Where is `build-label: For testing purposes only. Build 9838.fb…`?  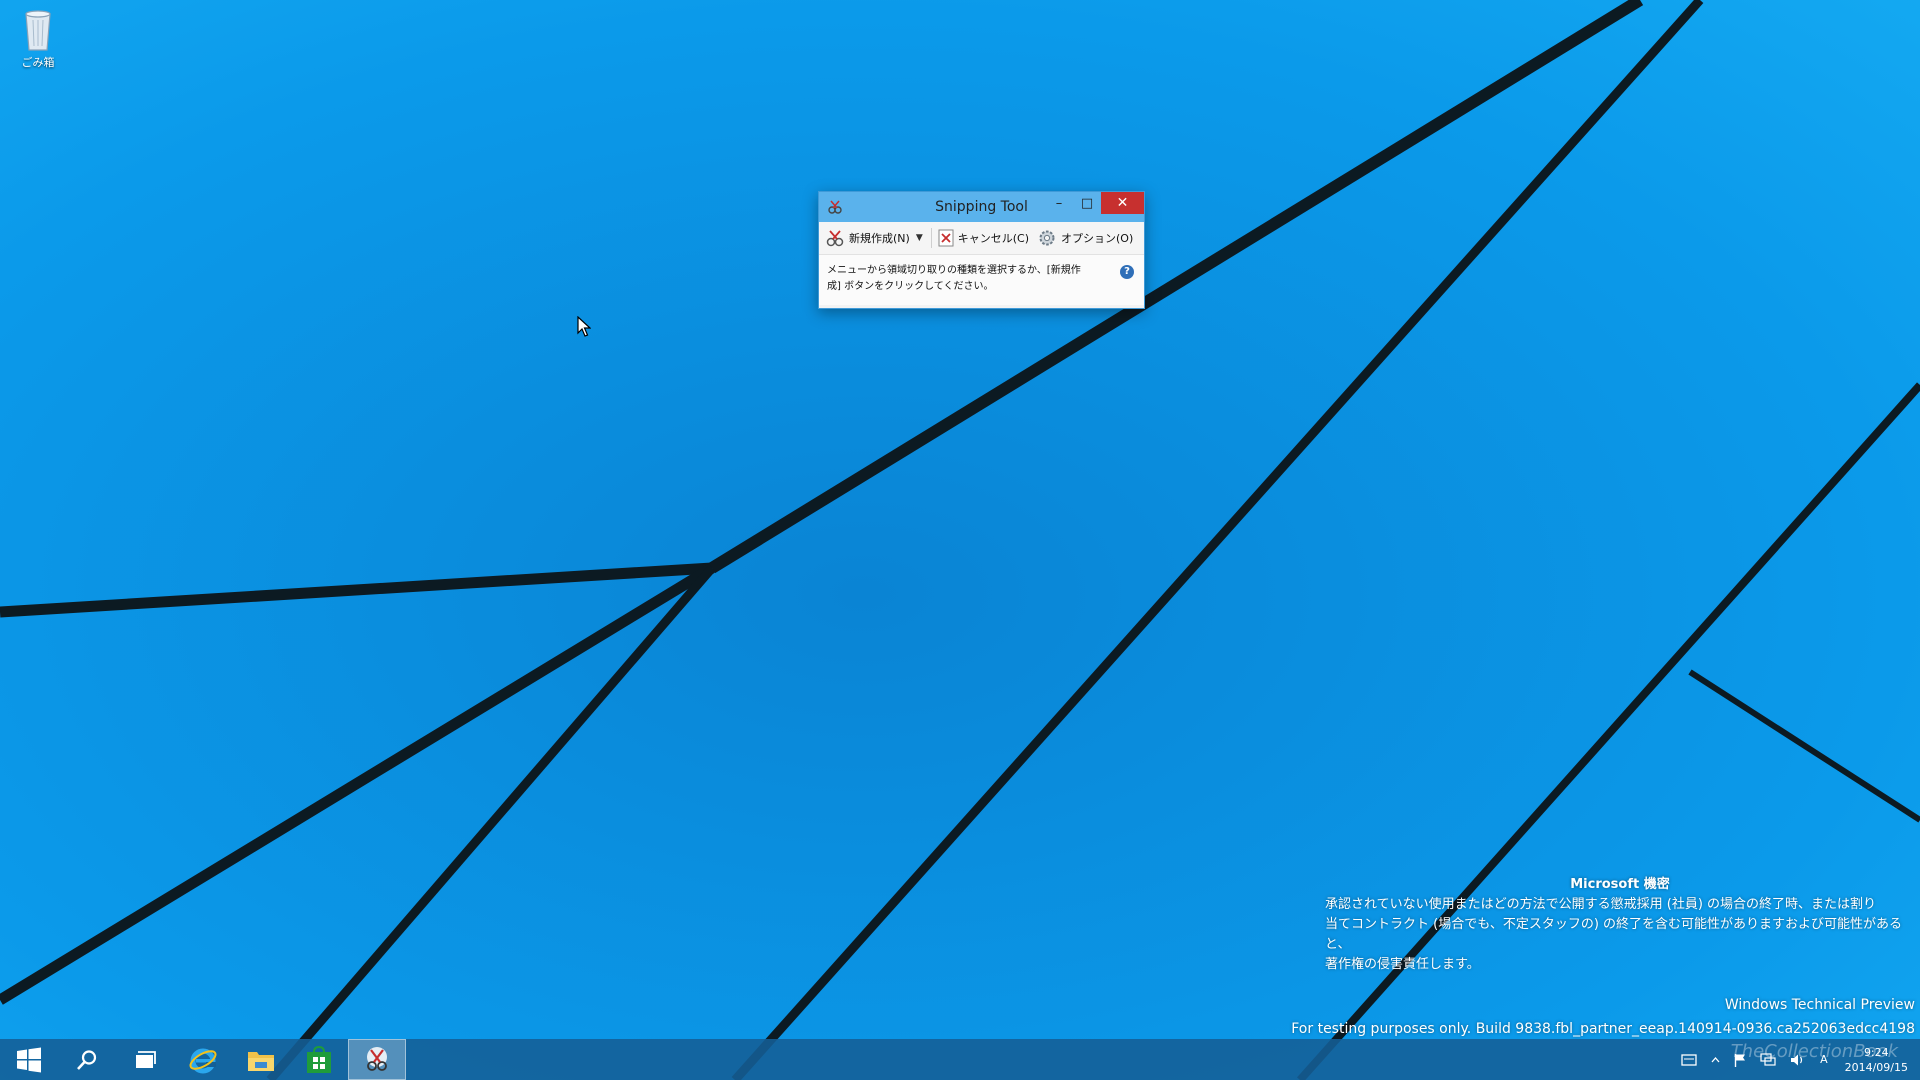
build-label: For testing purposes only. Build 9838.fb… is located at coordinates (1603, 1029).